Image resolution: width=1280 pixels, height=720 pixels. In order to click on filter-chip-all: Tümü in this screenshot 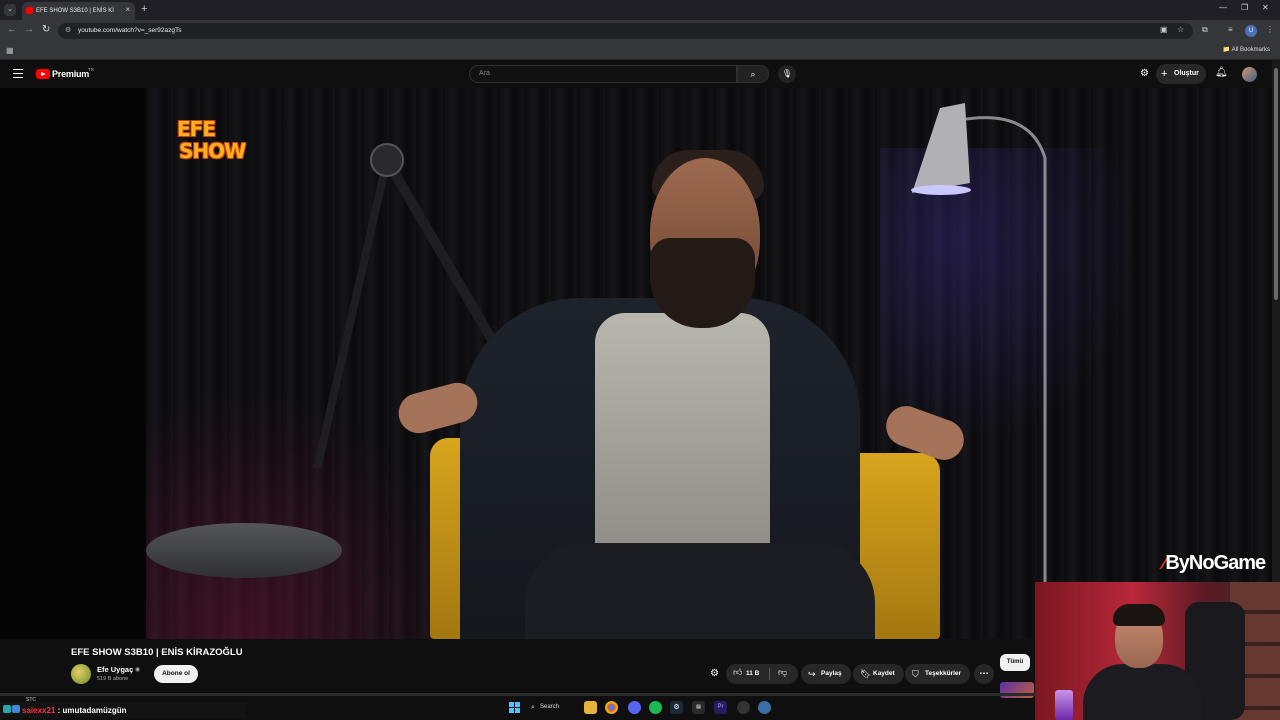, I will do `click(1015, 662)`.